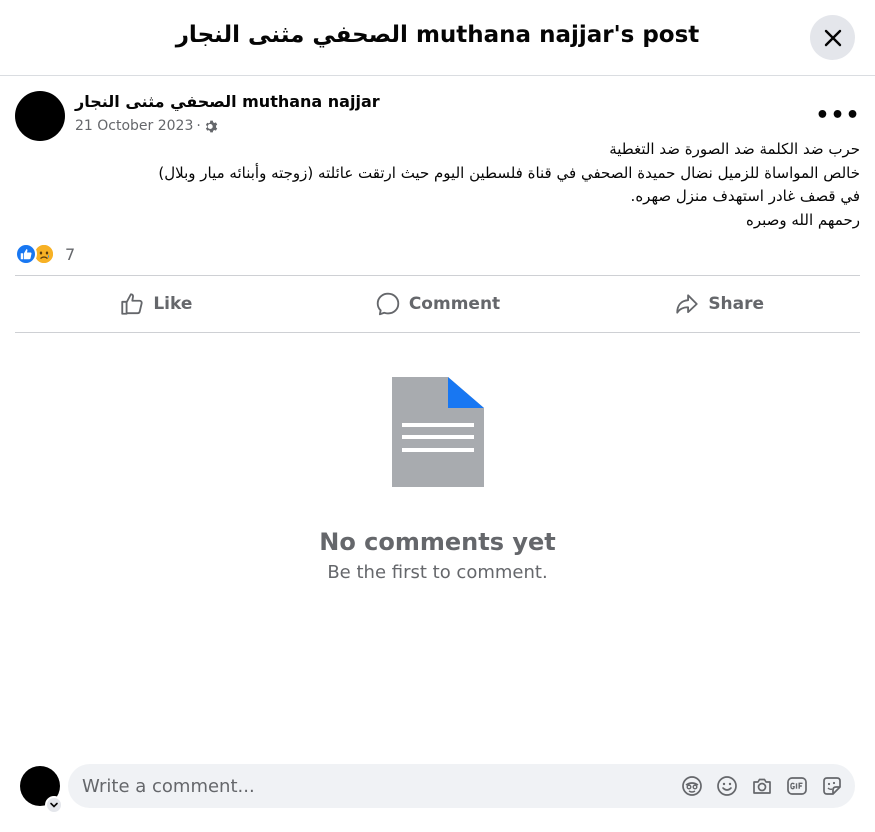 This screenshot has width=875, height=832. What do you see at coordinates (40, 116) in the screenshot?
I see `author-avatar` at bounding box center [40, 116].